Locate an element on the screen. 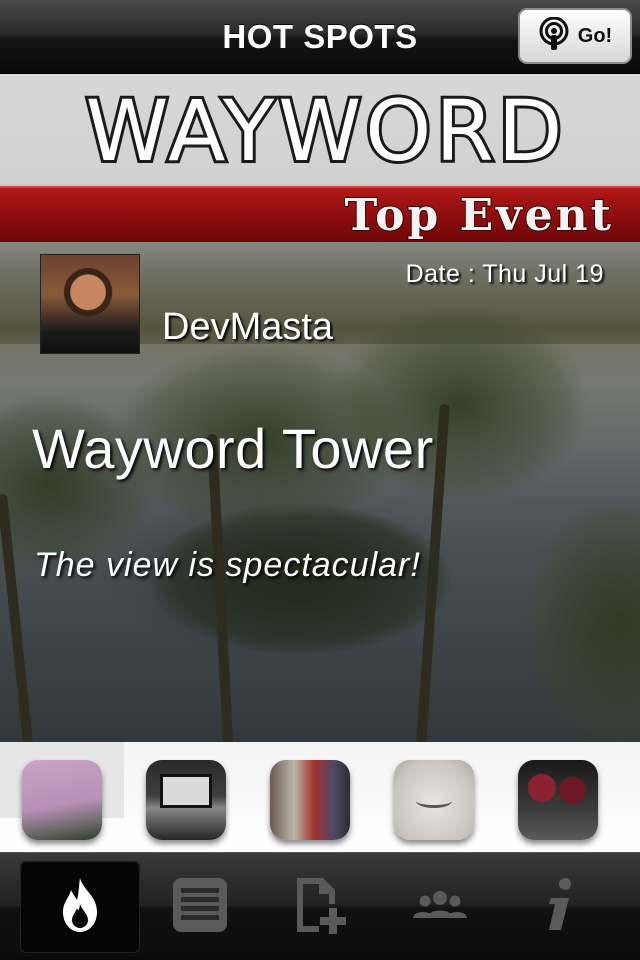  event-title: Wayword Tower is located at coordinates (233, 448).